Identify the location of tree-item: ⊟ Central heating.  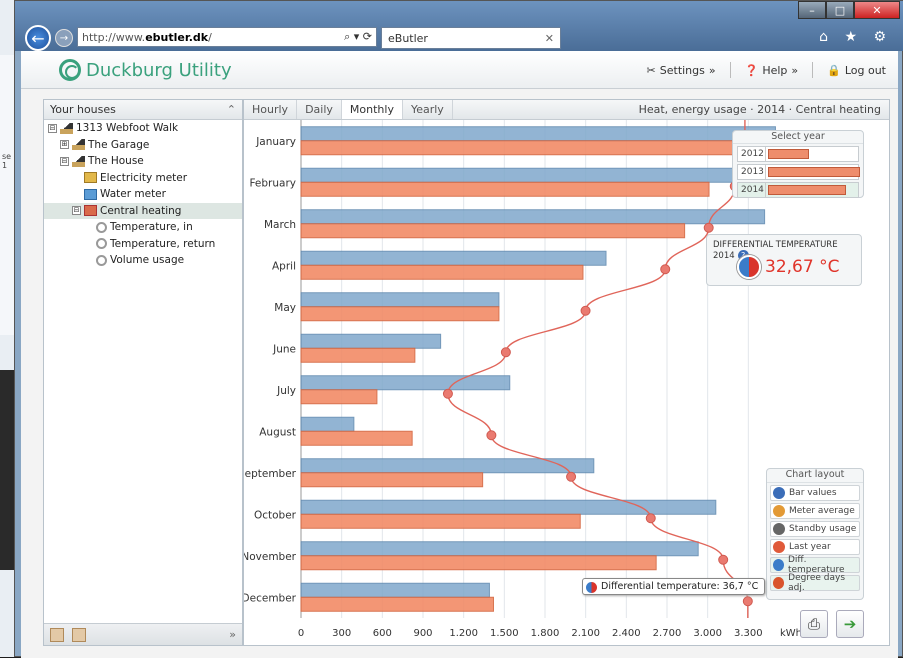
(143, 210).